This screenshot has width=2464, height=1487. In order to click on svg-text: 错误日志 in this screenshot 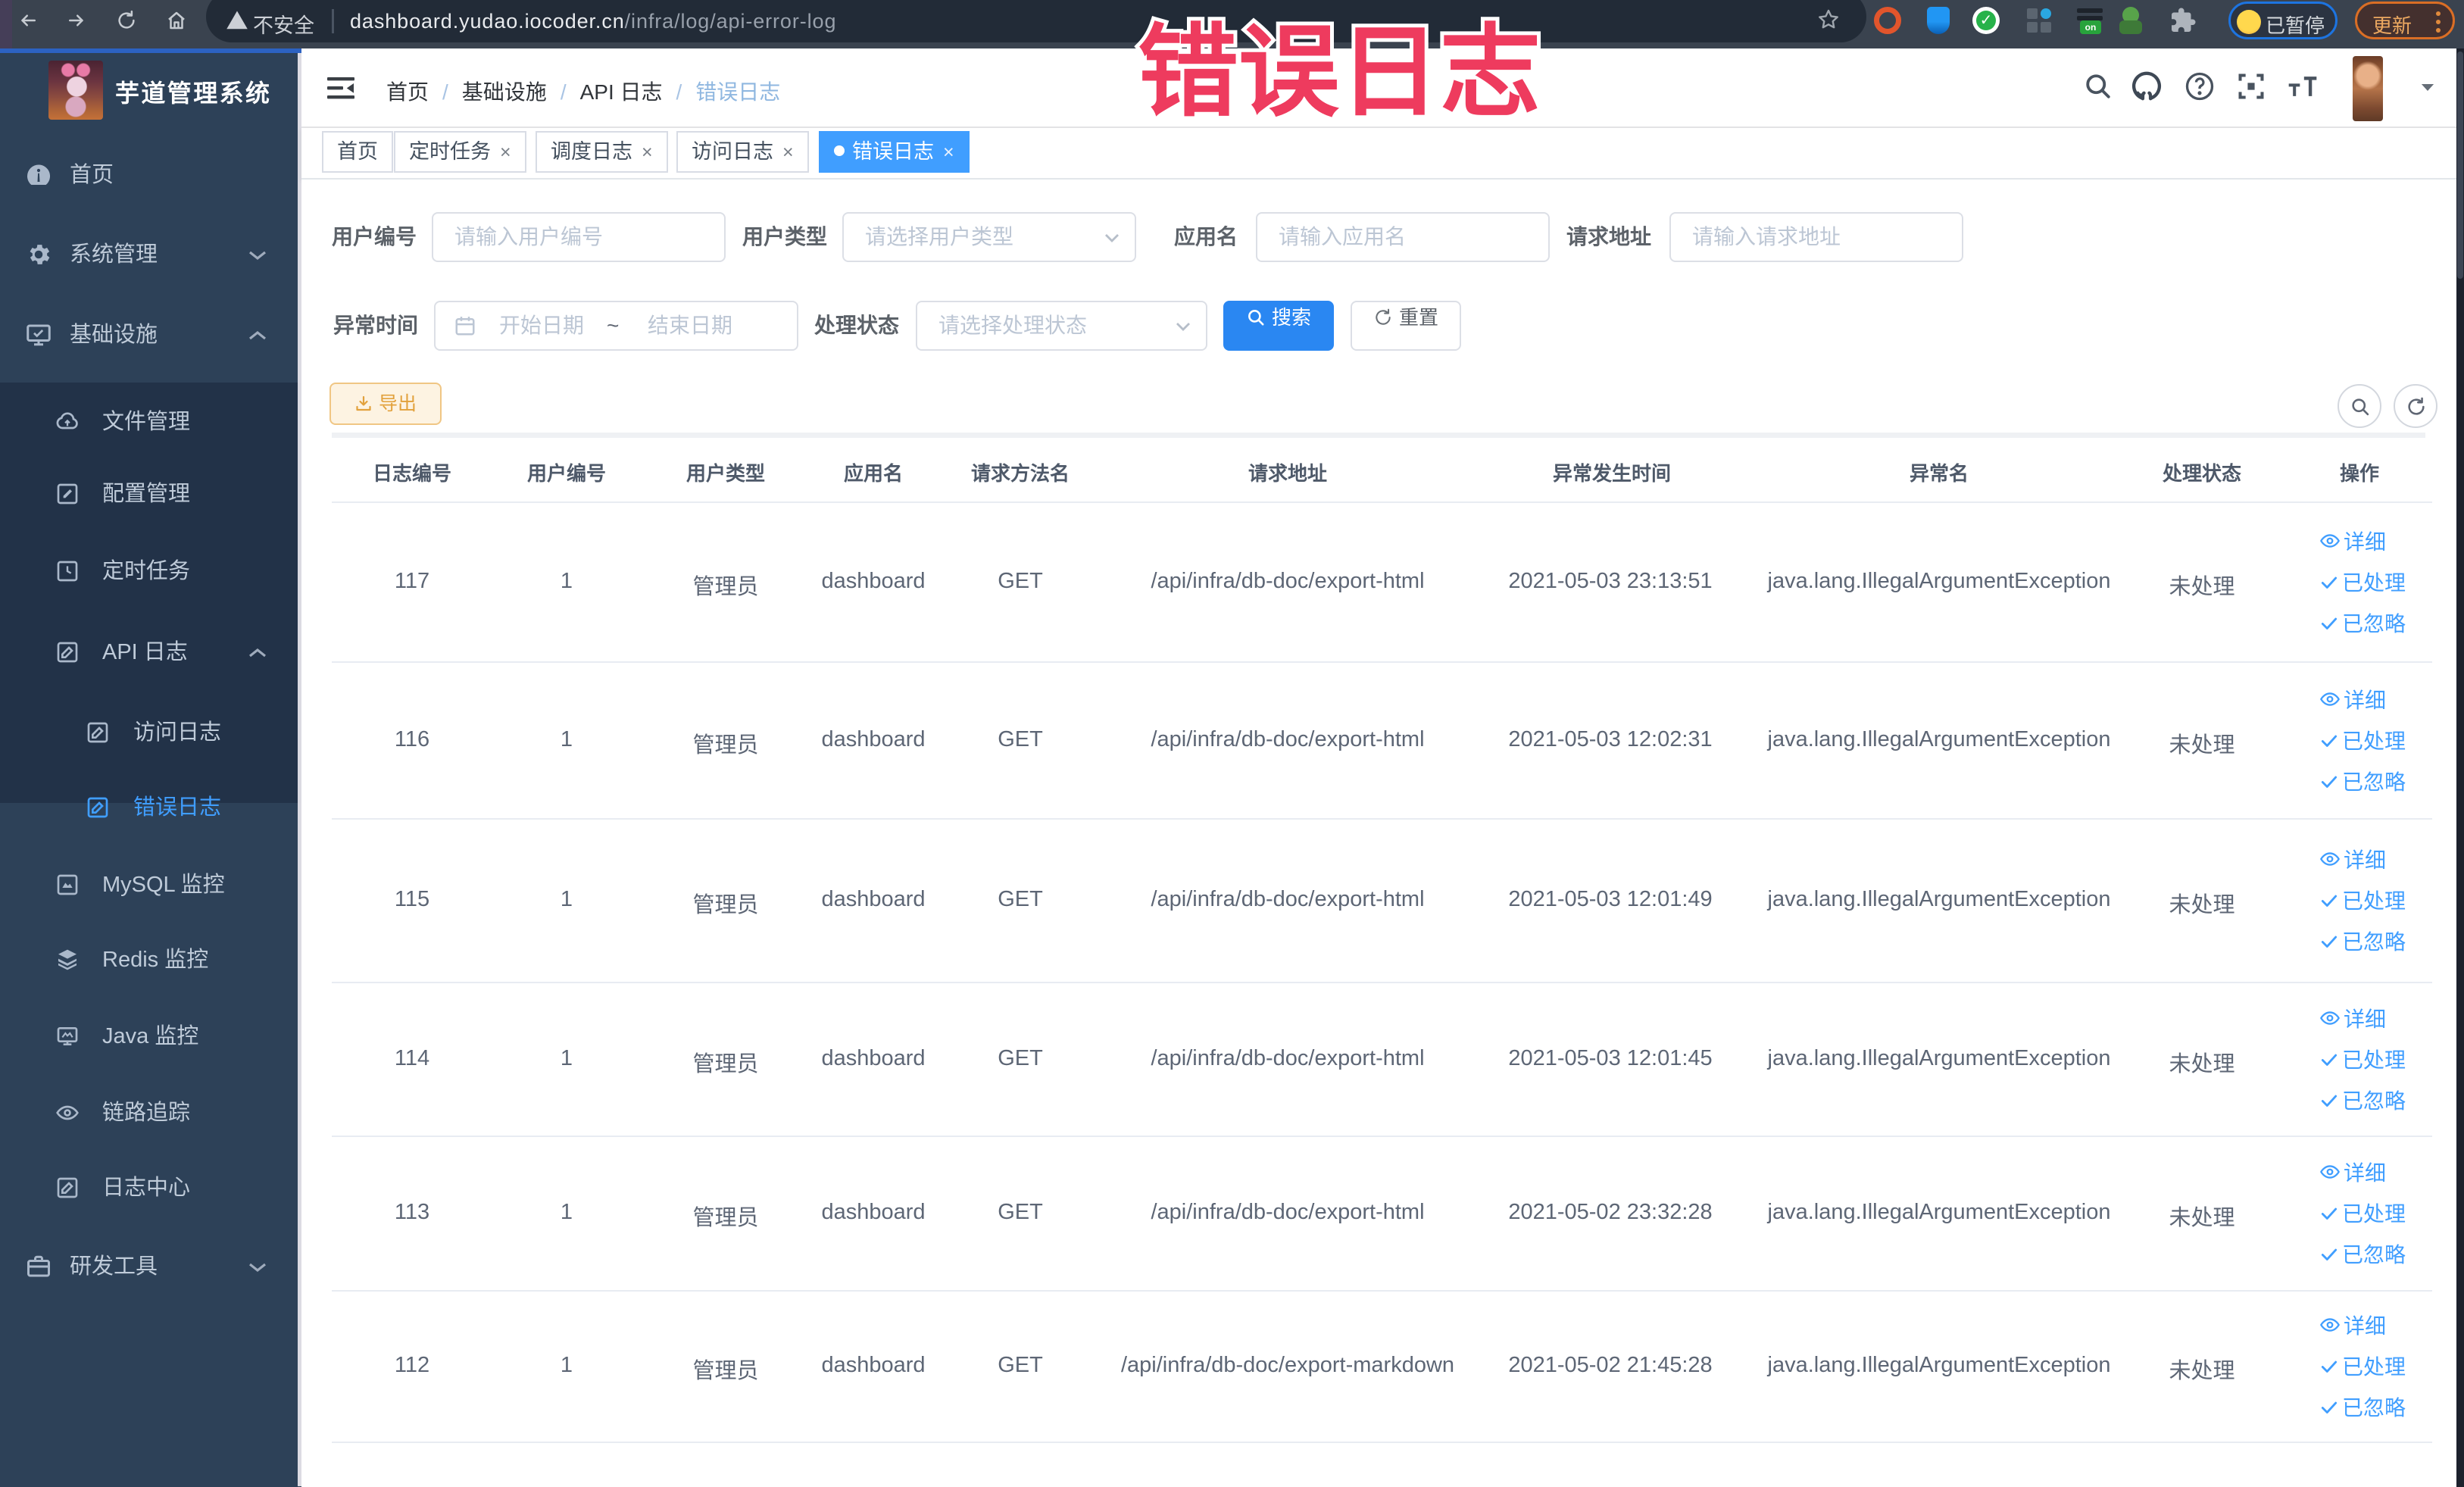, I will do `click(1339, 73)`.